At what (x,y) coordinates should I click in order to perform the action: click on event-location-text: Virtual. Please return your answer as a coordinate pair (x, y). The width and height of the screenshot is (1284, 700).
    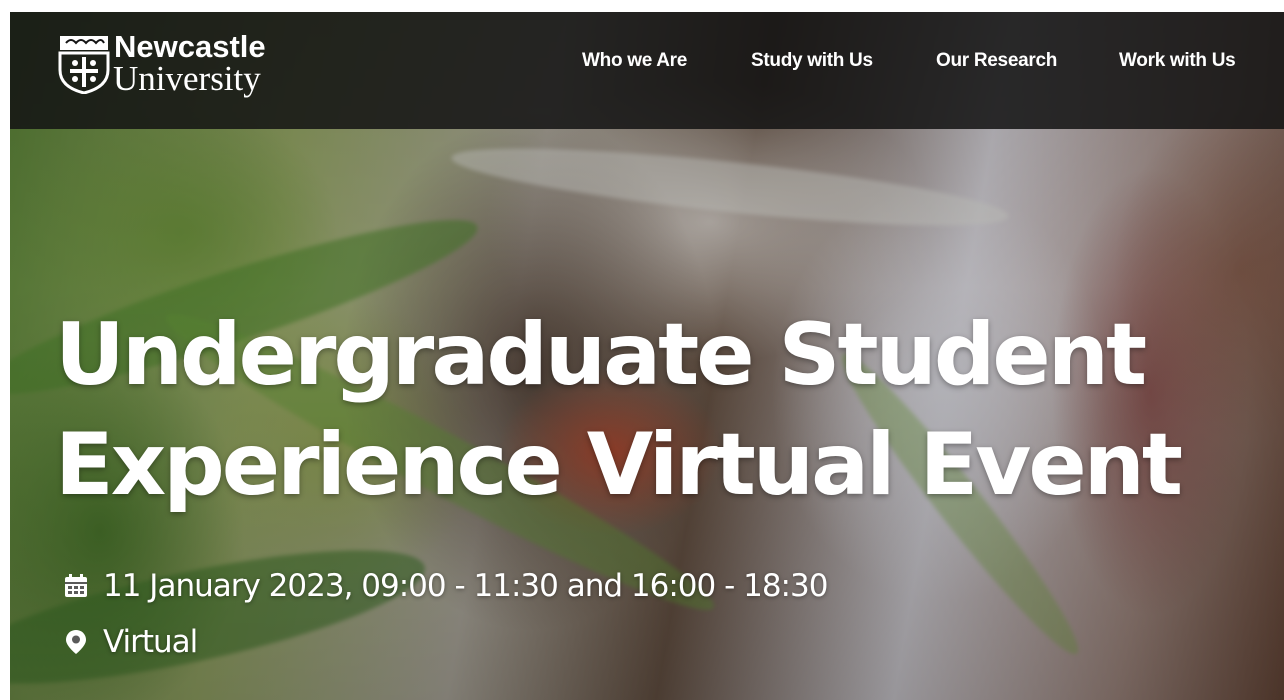
    Looking at the image, I should click on (150, 642).